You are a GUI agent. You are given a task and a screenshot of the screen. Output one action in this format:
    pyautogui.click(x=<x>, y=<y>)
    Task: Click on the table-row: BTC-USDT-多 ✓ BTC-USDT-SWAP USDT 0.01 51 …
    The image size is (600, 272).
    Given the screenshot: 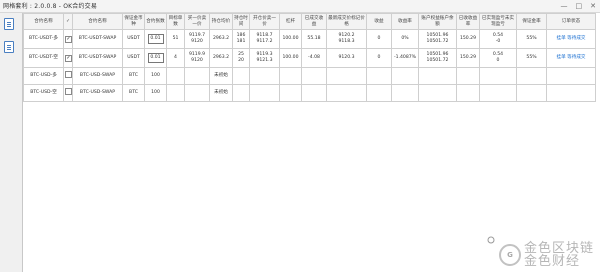 What is the action you would take?
    pyautogui.click(x=309, y=39)
    